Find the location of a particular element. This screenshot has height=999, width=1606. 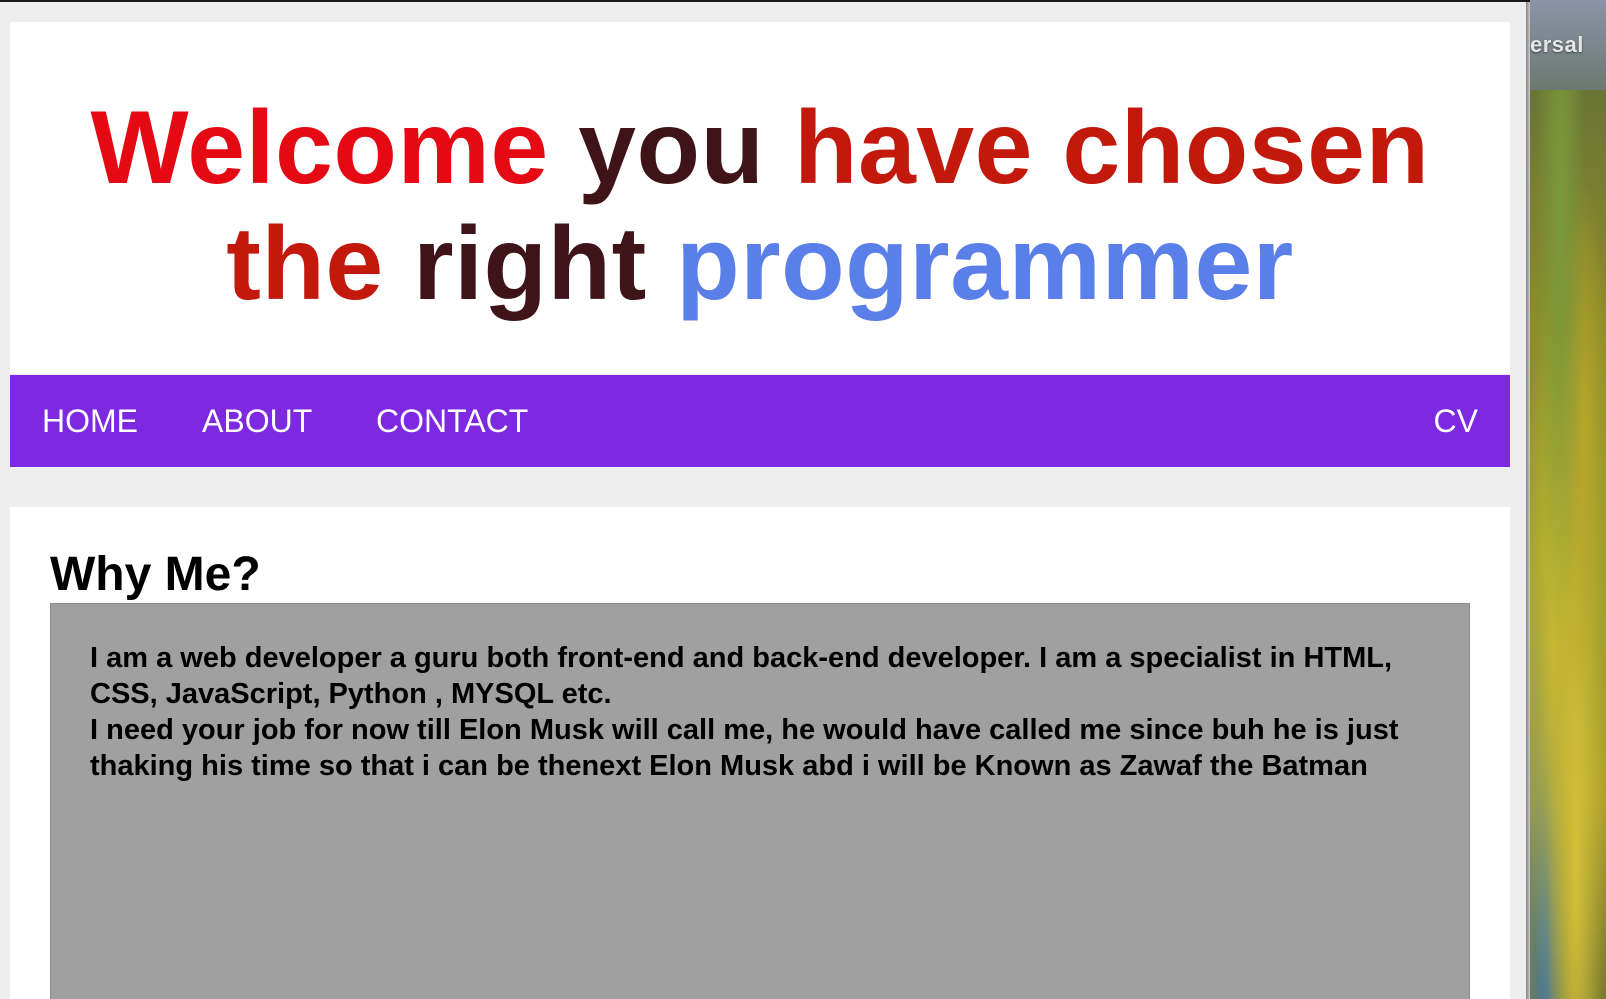

desktop-wallpaper: ersal is located at coordinates (1568, 499).